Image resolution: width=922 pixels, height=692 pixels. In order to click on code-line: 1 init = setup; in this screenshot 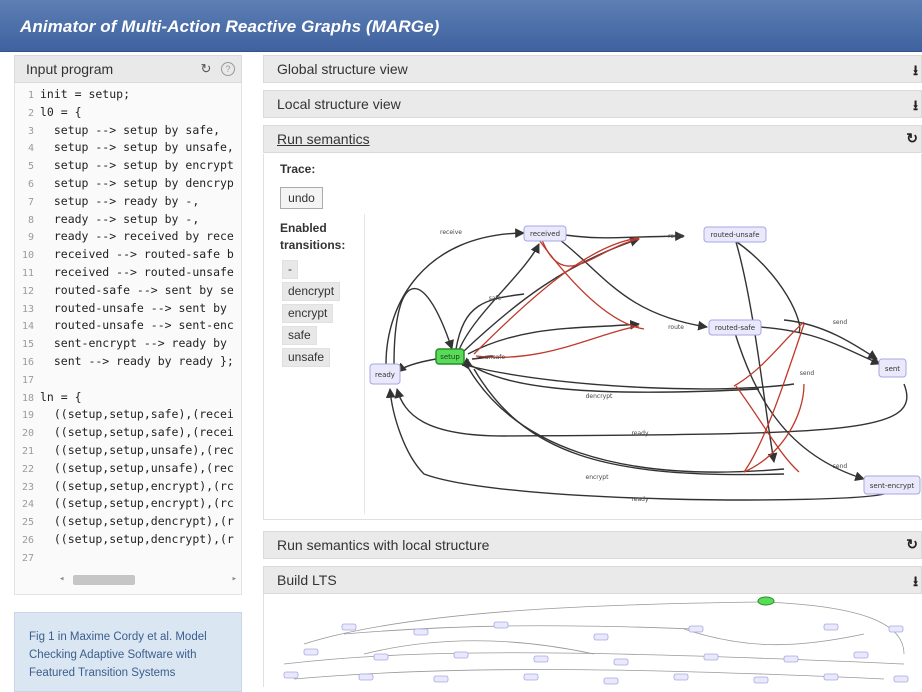, I will do `click(128, 96)`.